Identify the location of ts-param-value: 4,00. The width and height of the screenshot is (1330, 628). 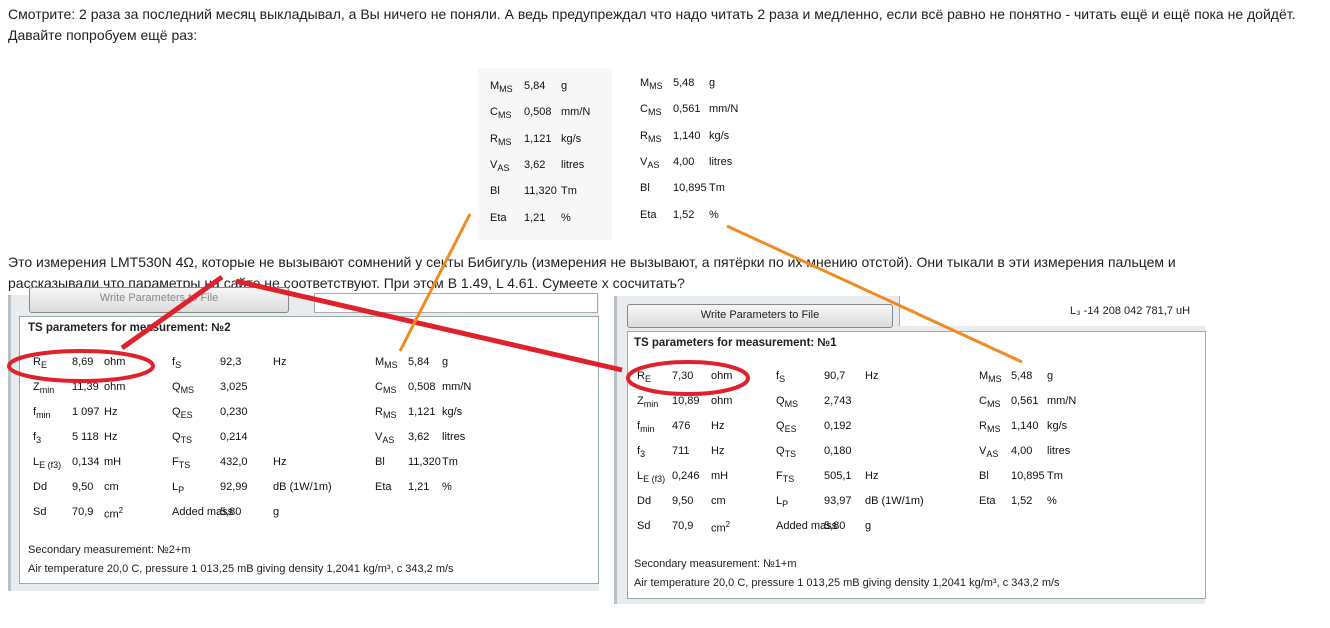
(1022, 451).